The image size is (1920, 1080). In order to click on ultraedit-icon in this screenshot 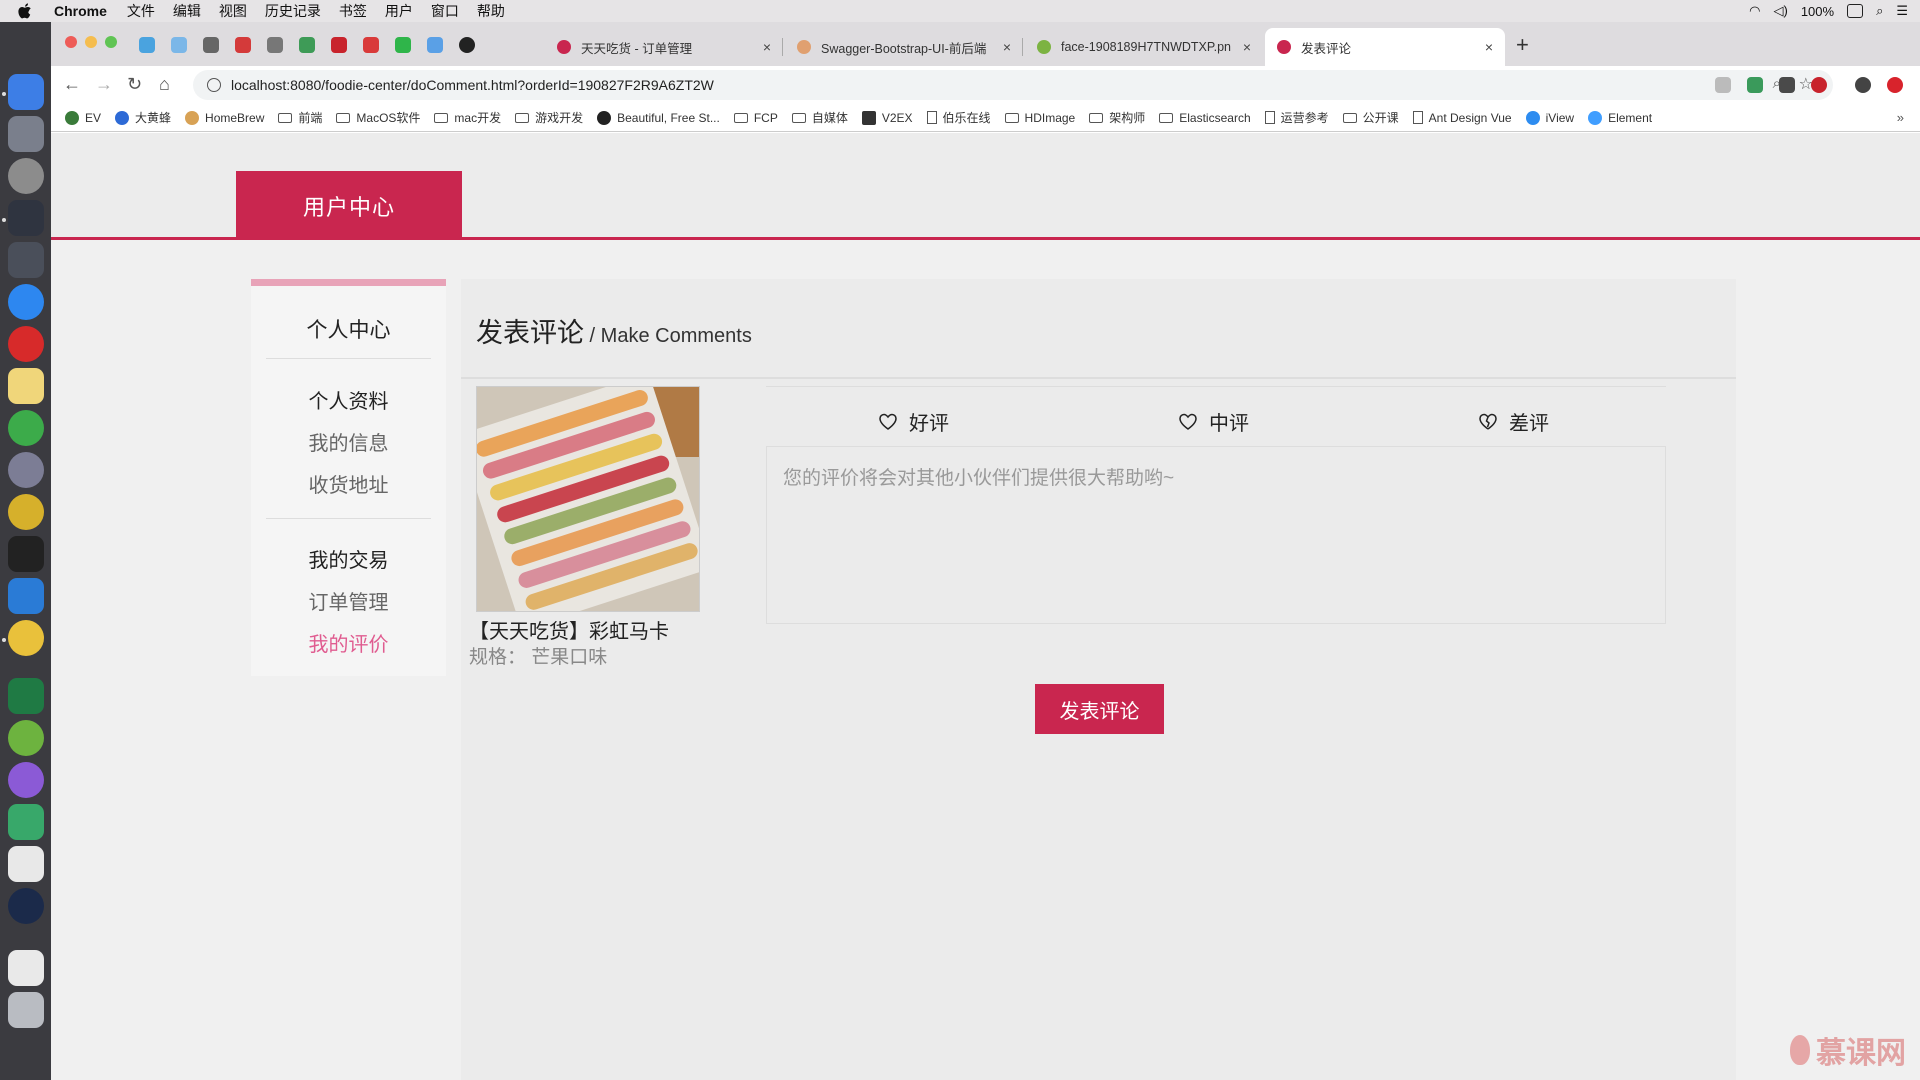, I will do `click(26, 512)`.